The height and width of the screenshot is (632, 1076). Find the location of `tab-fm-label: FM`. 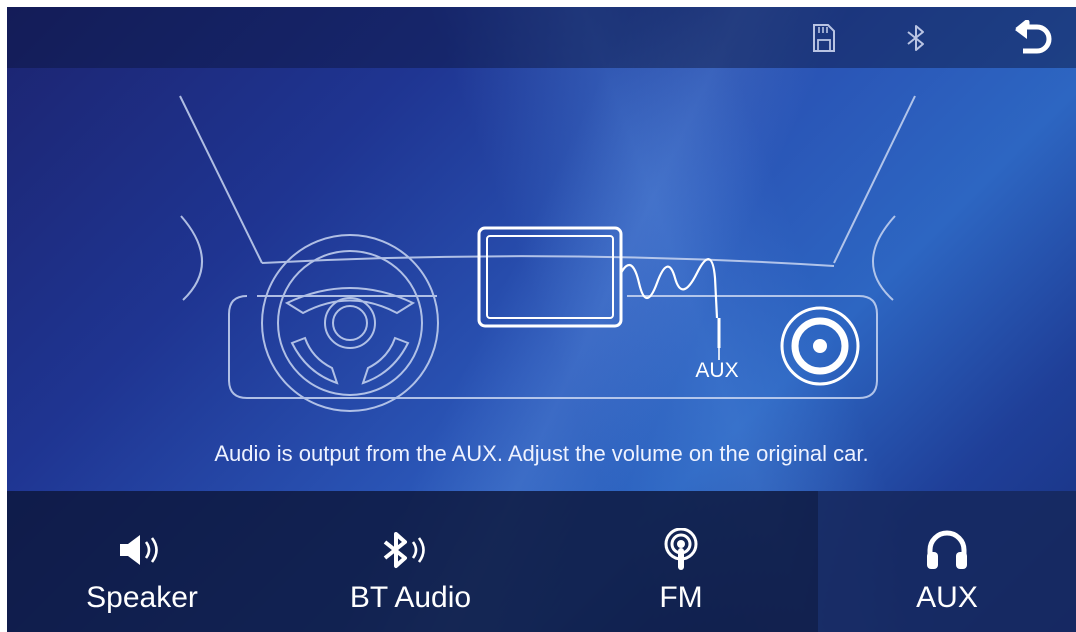

tab-fm-label: FM is located at coordinates (681, 597).